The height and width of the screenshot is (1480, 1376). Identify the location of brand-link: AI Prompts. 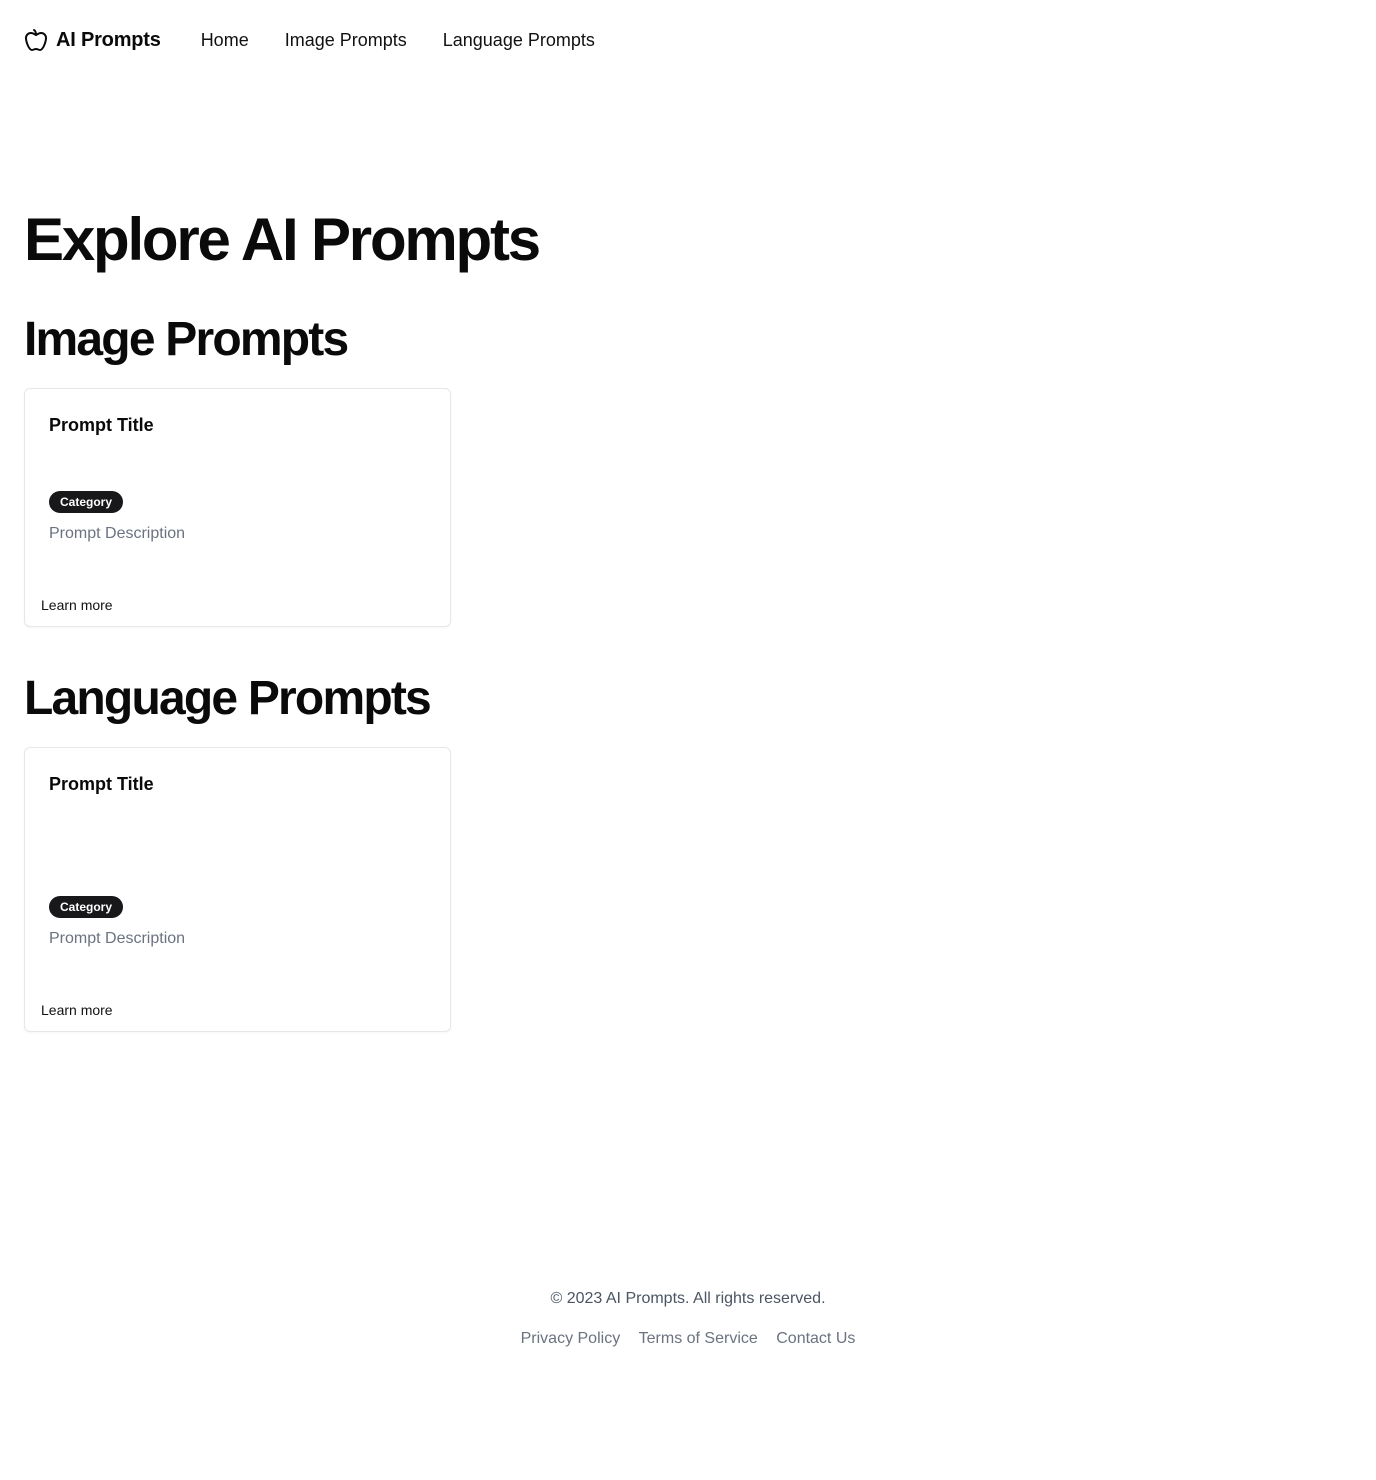
(92, 40).